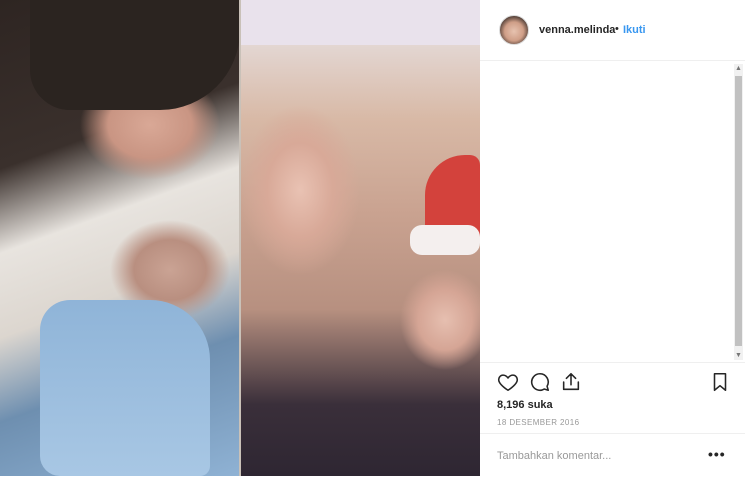  I want to click on photo-divider, so click(240, 238).